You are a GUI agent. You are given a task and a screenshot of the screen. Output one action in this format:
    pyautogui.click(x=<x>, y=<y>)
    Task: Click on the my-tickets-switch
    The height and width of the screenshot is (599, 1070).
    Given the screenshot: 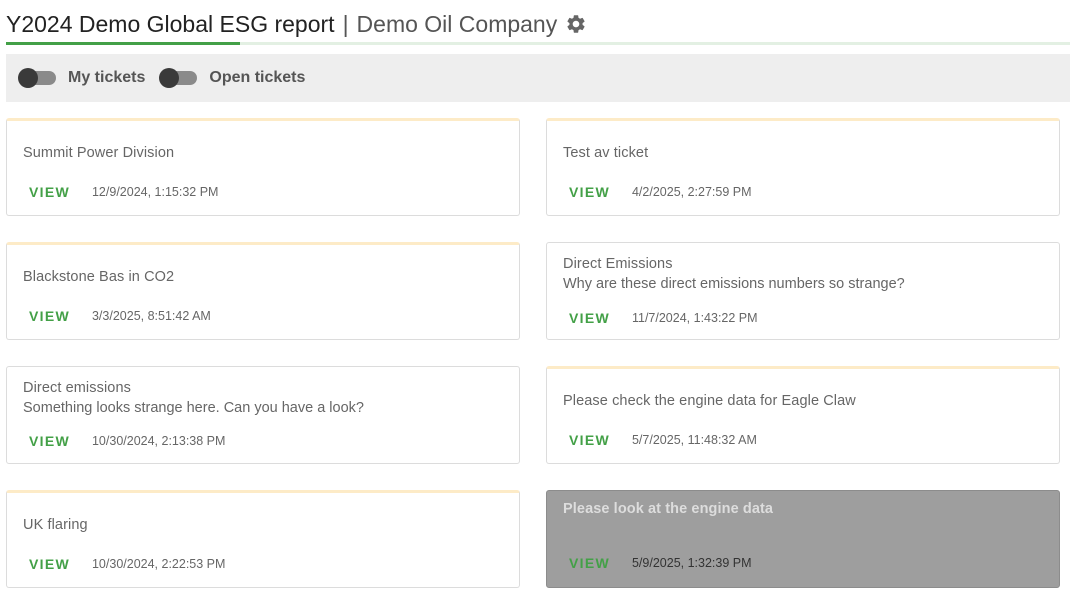 What is the action you would take?
    pyautogui.click(x=37, y=78)
    